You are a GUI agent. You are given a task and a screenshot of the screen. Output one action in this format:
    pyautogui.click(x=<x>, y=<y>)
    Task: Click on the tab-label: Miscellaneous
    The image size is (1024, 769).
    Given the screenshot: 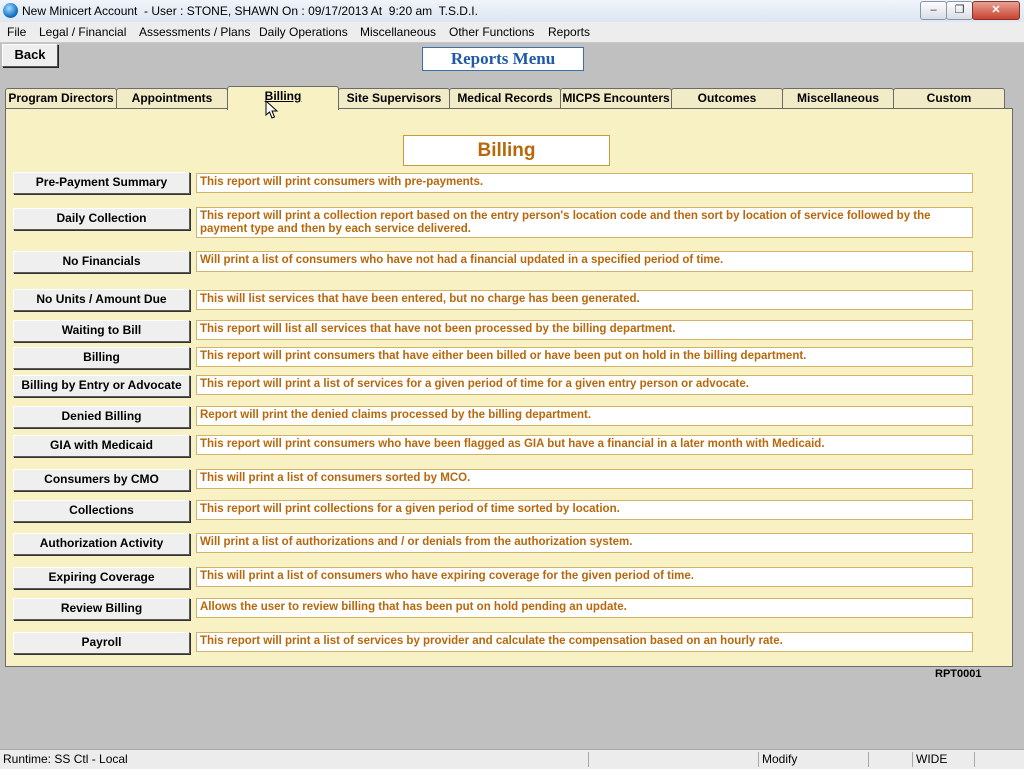 What is the action you would take?
    pyautogui.click(x=838, y=98)
    